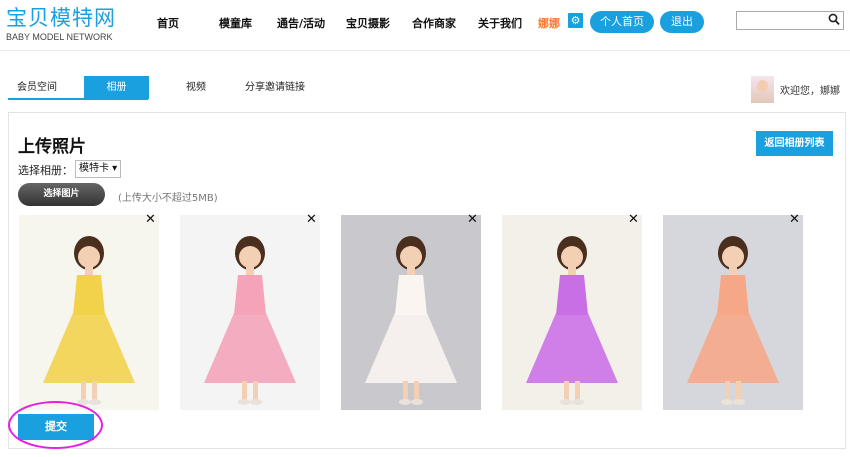  Describe the element at coordinates (61, 18) in the screenshot. I see `logo-title: 宝贝模特网` at that location.